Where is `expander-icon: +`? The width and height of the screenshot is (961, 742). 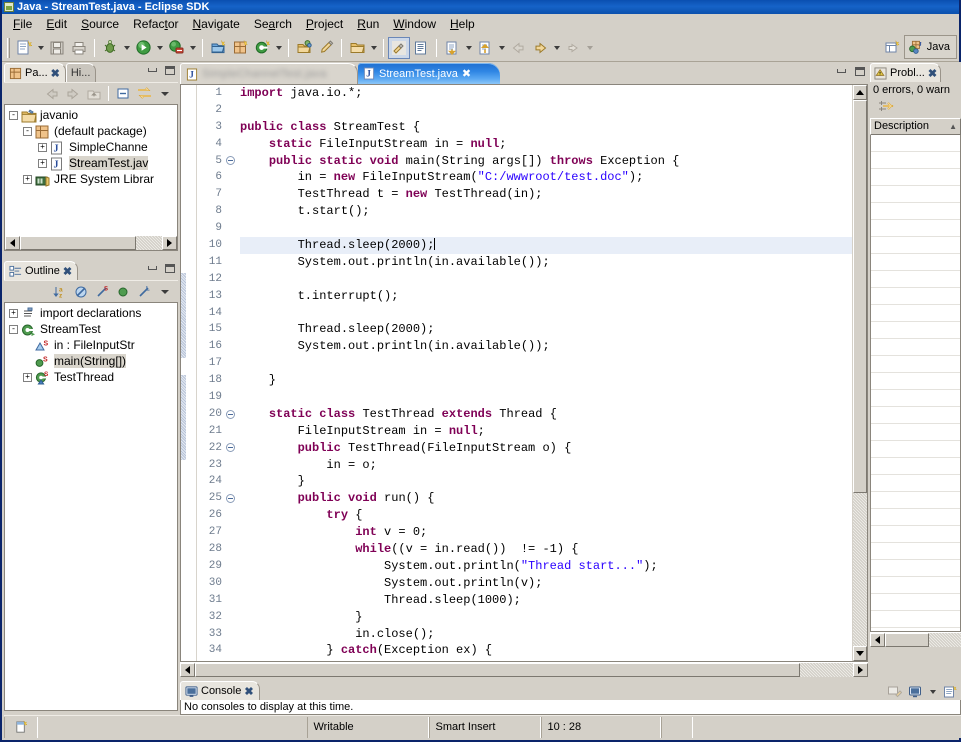
expander-icon: + is located at coordinates (27, 179).